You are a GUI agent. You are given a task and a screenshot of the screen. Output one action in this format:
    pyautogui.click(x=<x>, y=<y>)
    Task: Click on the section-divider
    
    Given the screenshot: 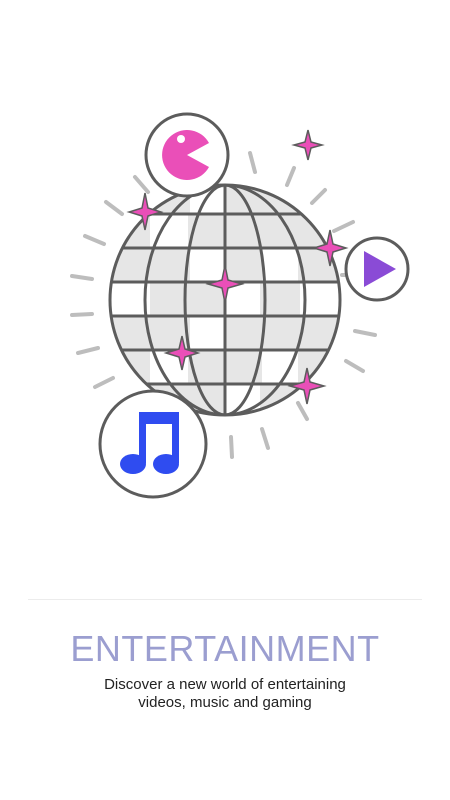 What is the action you would take?
    pyautogui.click(x=225, y=599)
    